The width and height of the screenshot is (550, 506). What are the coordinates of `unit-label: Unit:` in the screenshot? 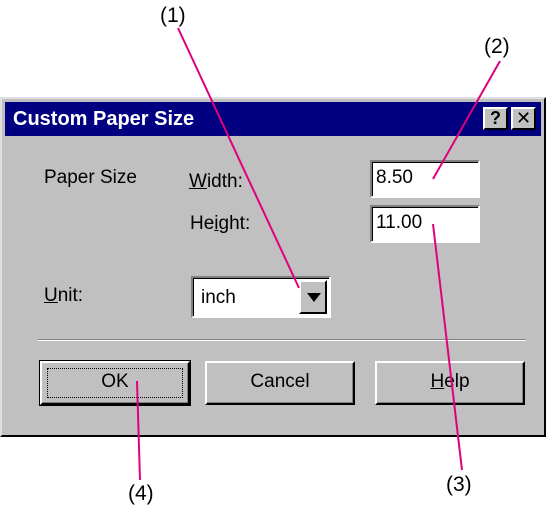 It's located at (63, 296).